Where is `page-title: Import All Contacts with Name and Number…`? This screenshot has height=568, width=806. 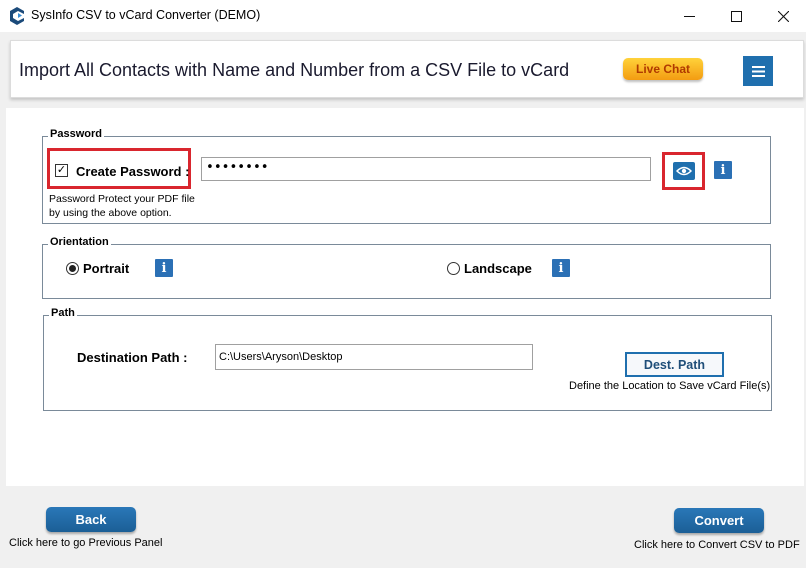 page-title: Import All Contacts with Name and Number… is located at coordinates (294, 70).